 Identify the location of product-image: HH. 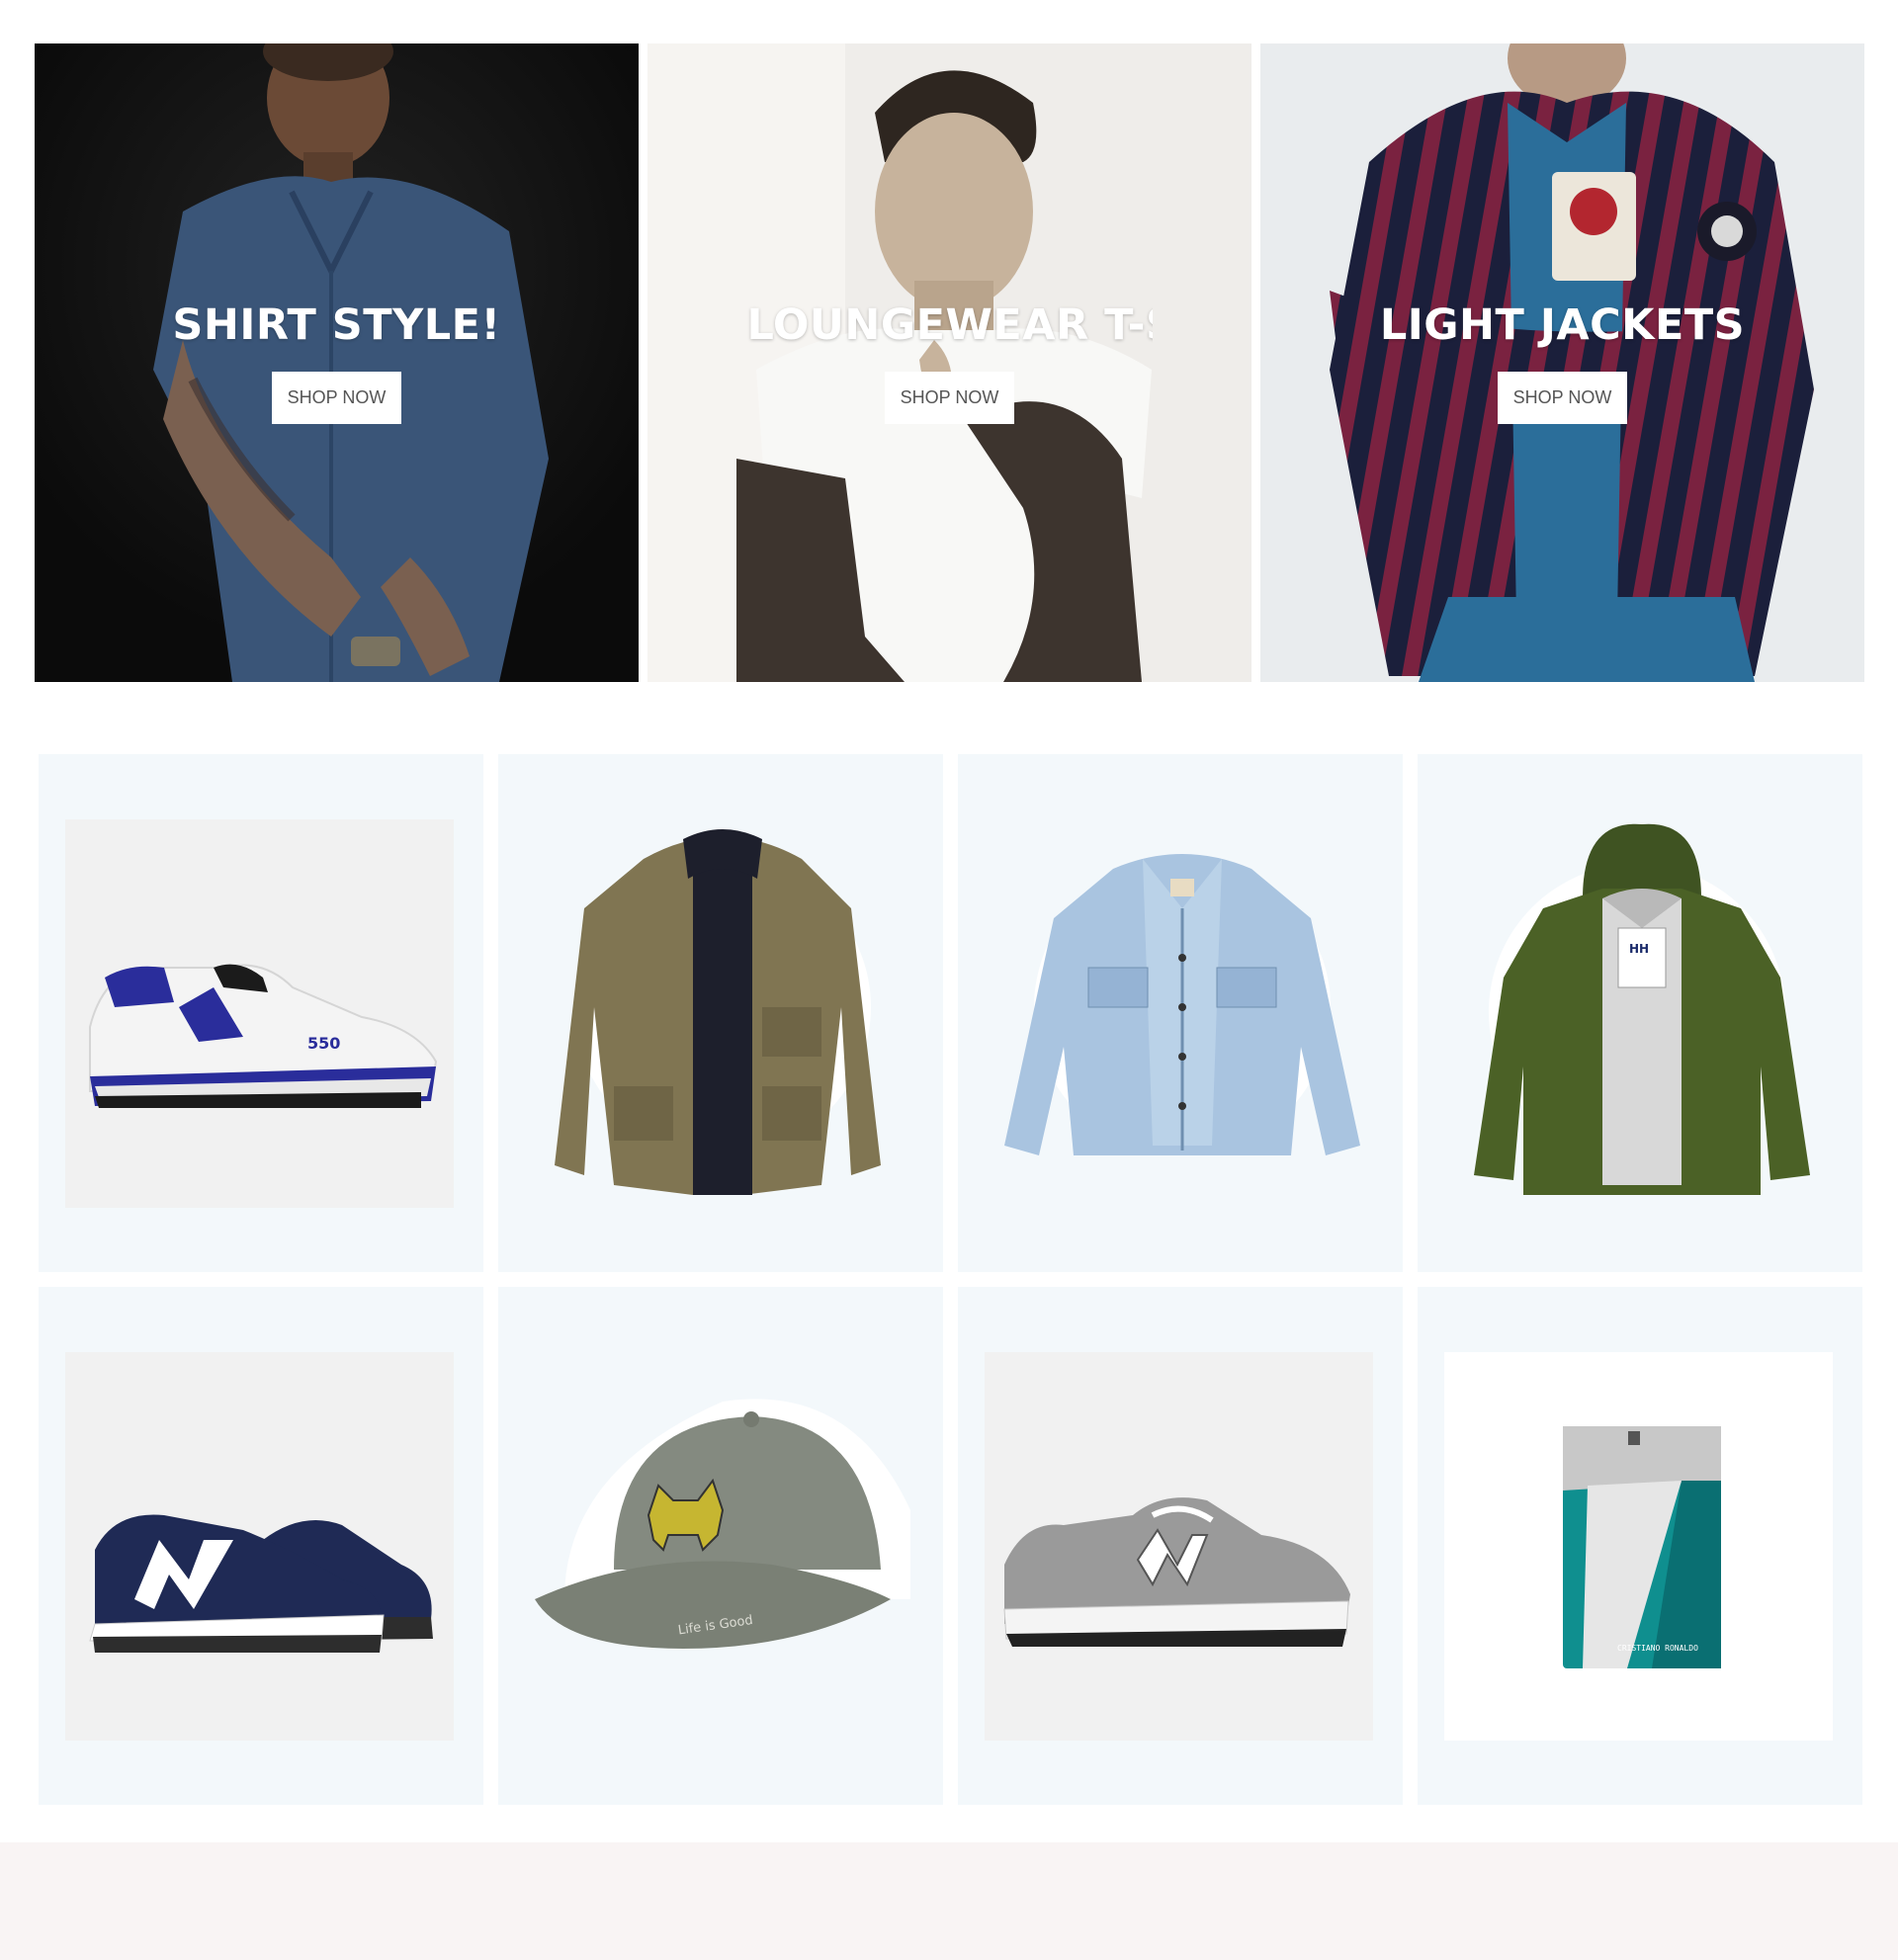
(1638, 1014).